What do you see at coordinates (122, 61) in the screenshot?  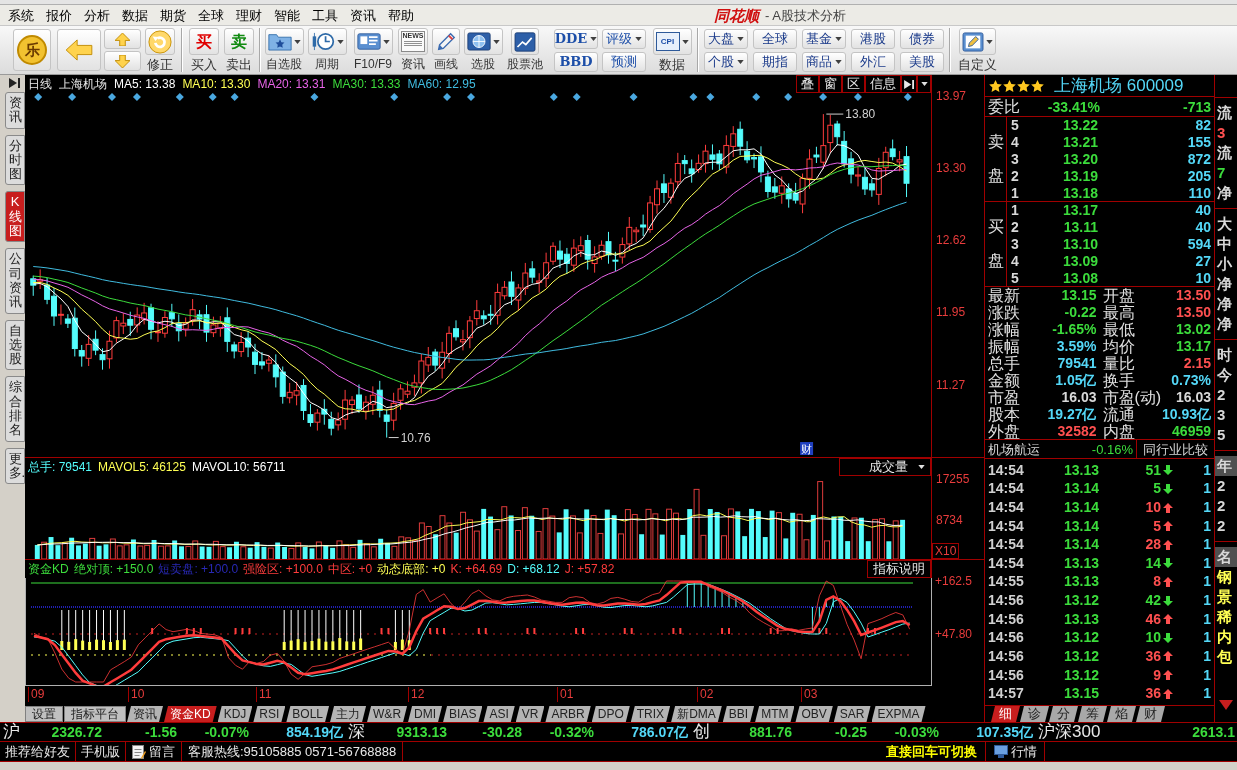 I see `page-down-button` at bounding box center [122, 61].